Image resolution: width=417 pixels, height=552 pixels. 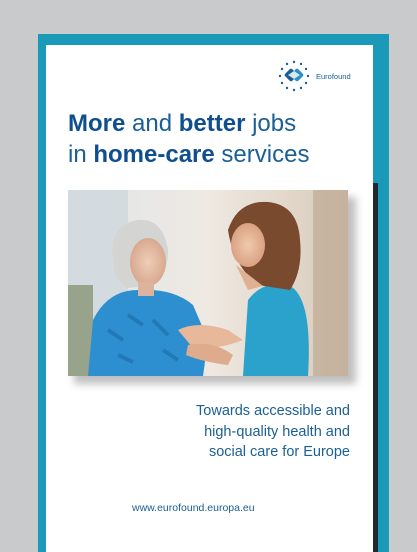 I want to click on title-word-and: and, so click(x=152, y=123).